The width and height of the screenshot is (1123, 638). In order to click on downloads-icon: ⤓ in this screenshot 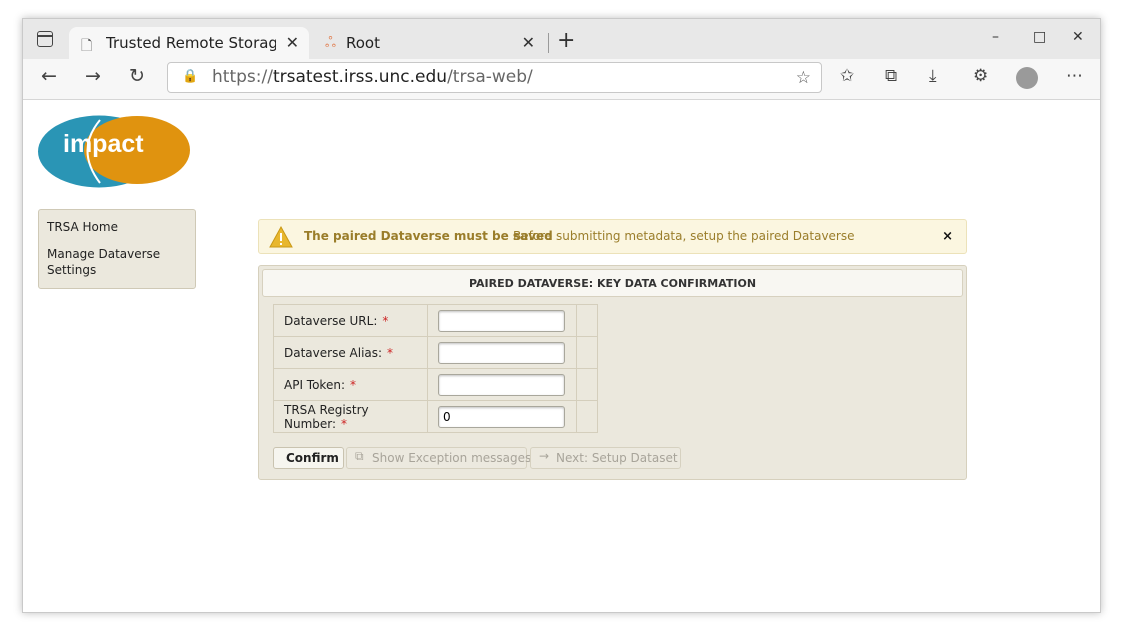, I will do `click(933, 76)`.